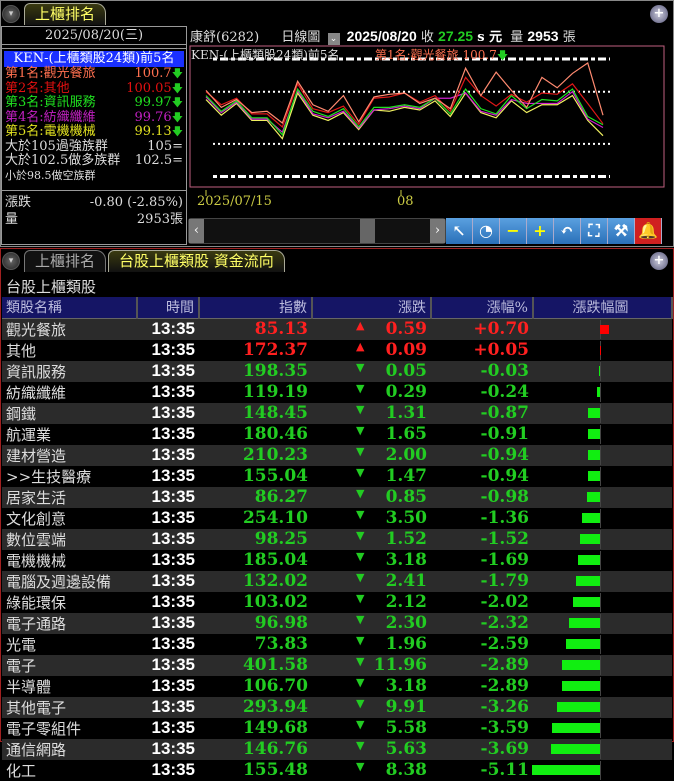 The image size is (674, 781). What do you see at coordinates (337, 371) in the screenshot?
I see `table-row: 資訊服務 13:35 198.35 ▼ 0.05 -0.03` at bounding box center [337, 371].